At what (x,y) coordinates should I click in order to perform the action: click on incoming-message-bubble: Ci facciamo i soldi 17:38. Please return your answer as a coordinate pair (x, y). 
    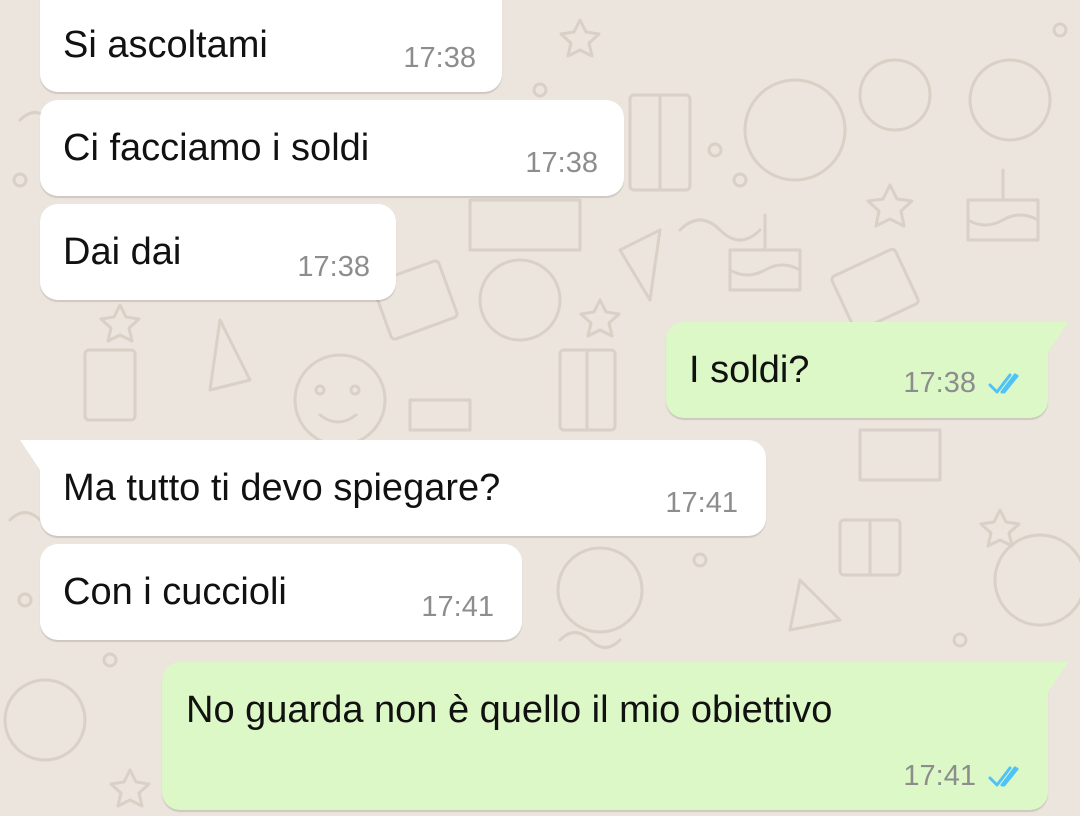
    Looking at the image, I should click on (332, 148).